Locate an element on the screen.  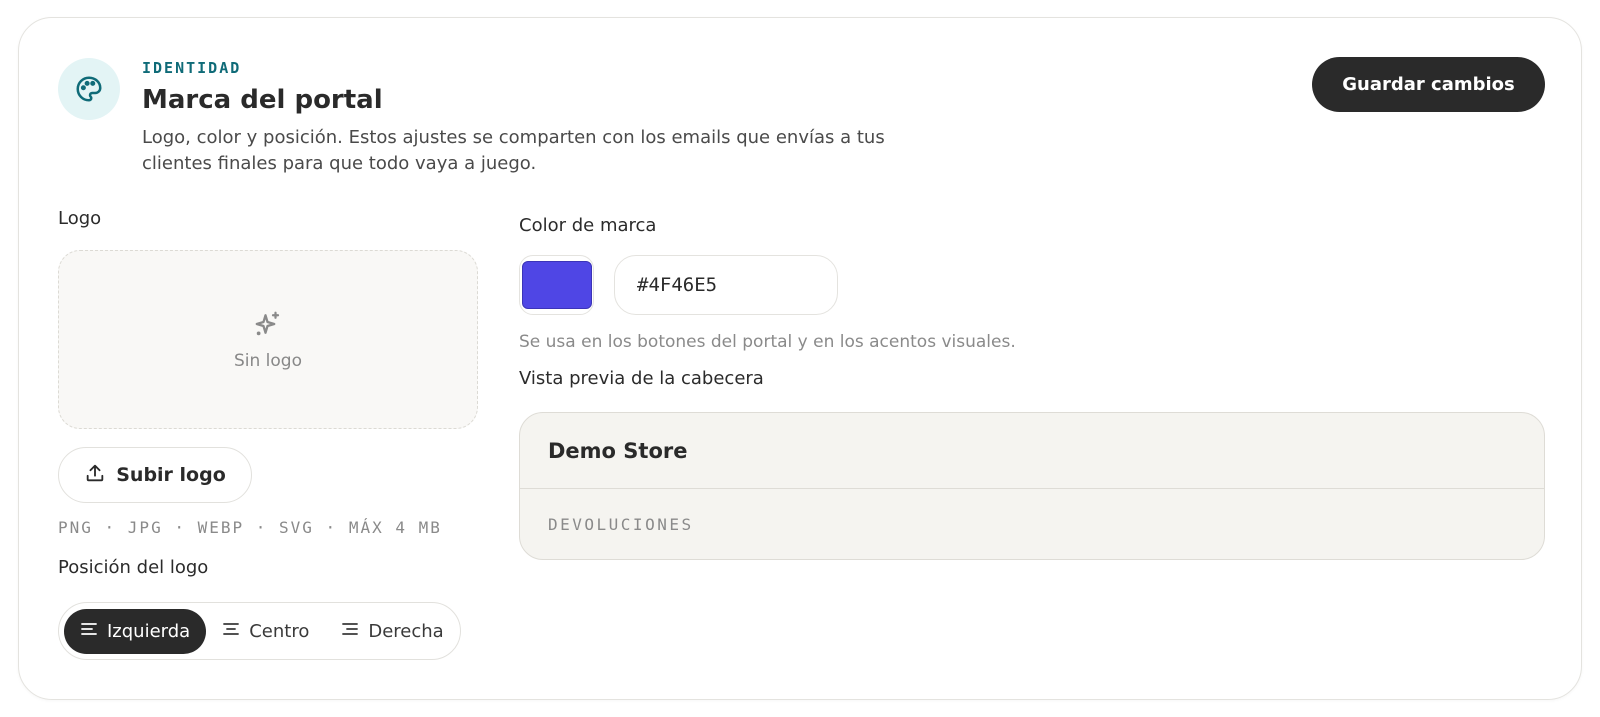
position-option-right: Derecha is located at coordinates (392, 631).